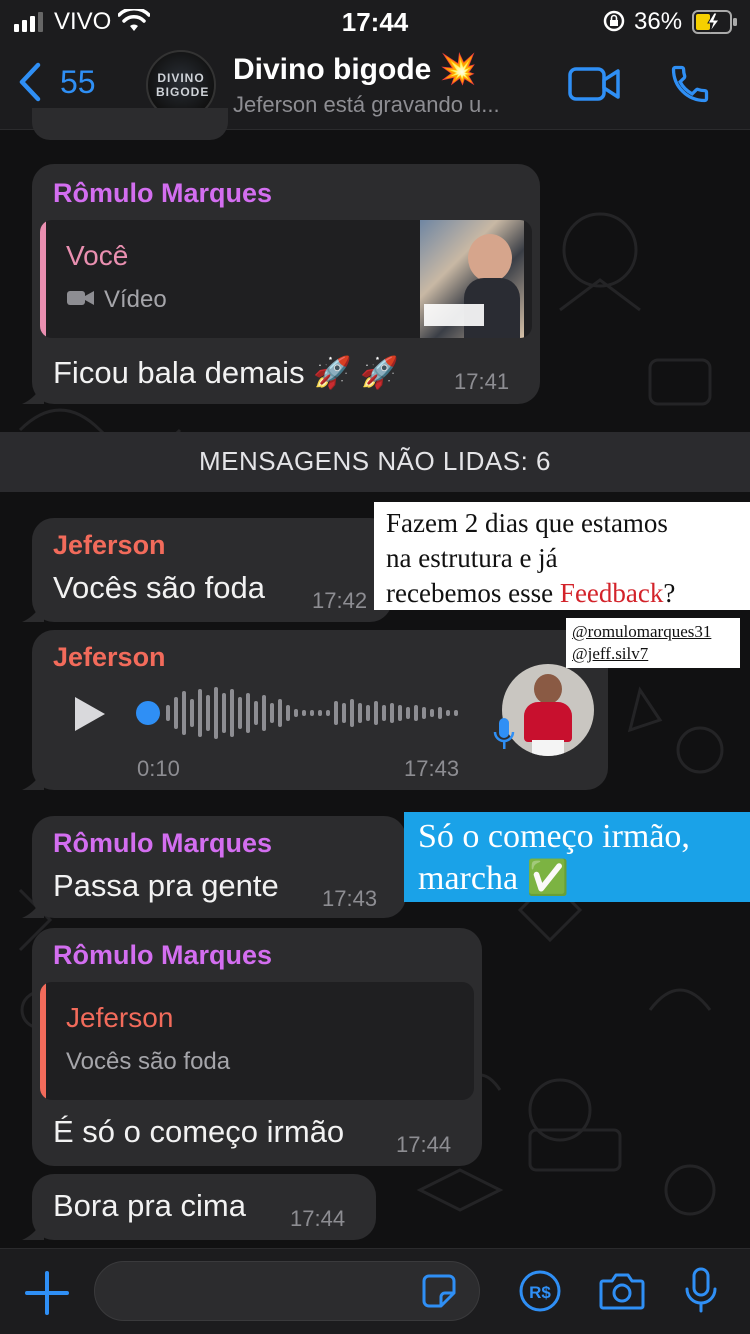 Image resolution: width=750 pixels, height=1334 pixels. Describe the element at coordinates (594, 84) in the screenshot. I see `video-call-icon` at that location.